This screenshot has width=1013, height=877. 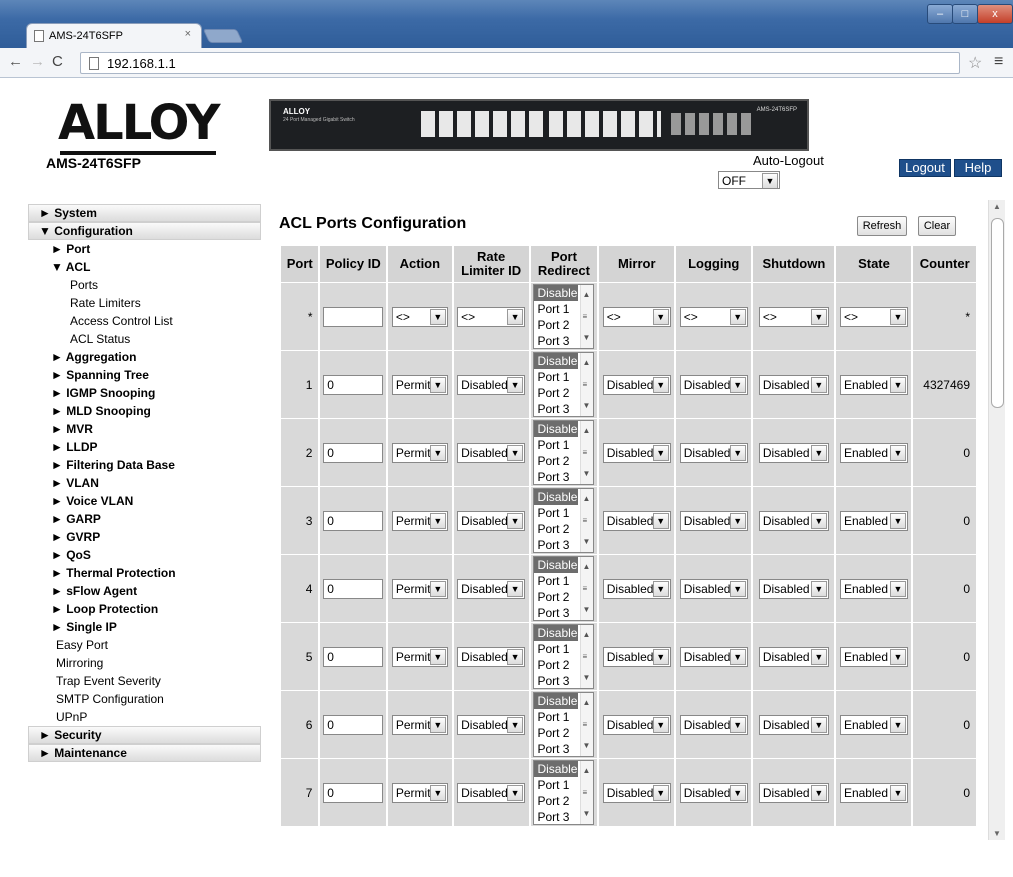 I want to click on logging-select: <> ▼, so click(x=713, y=316).